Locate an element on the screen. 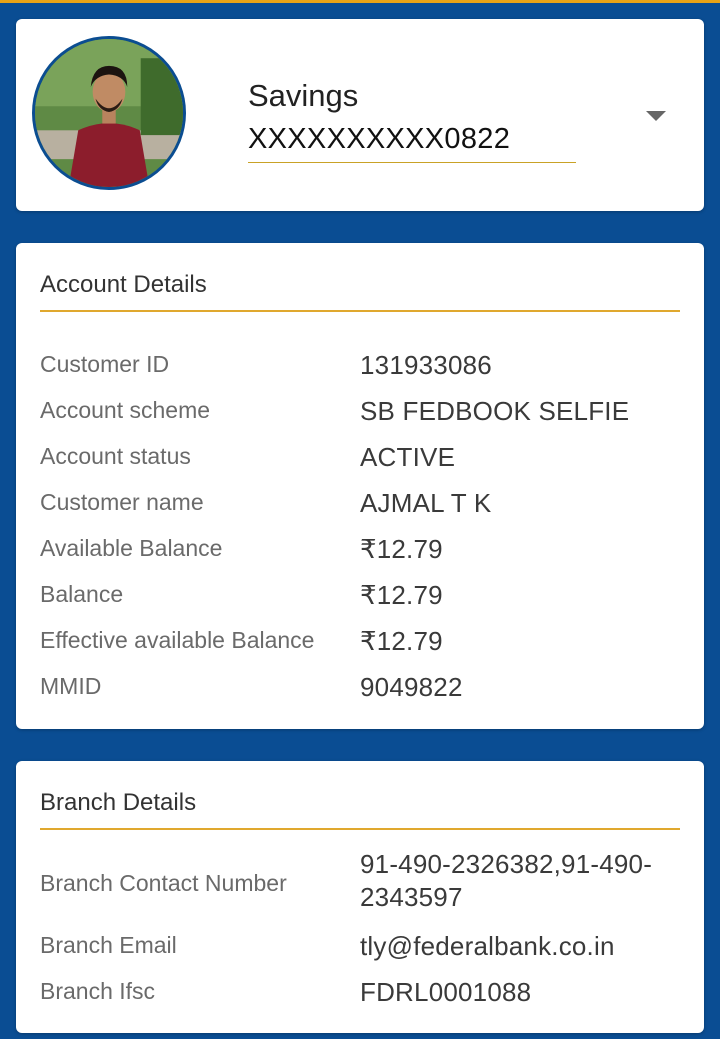 The height and width of the screenshot is (1039, 720). top-accent-line is located at coordinates (360, 1).